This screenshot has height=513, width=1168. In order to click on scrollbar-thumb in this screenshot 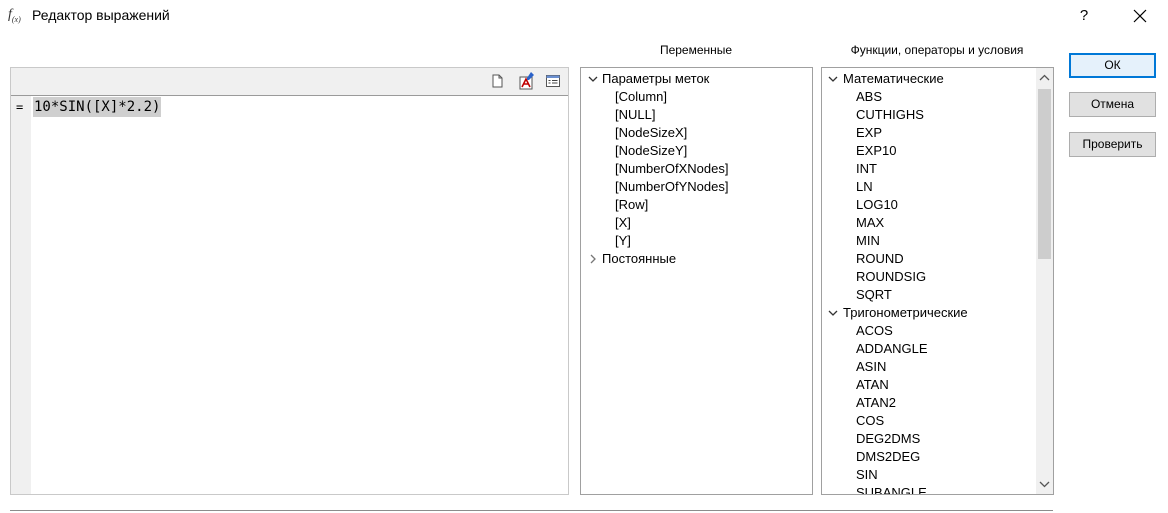, I will do `click(1044, 174)`.